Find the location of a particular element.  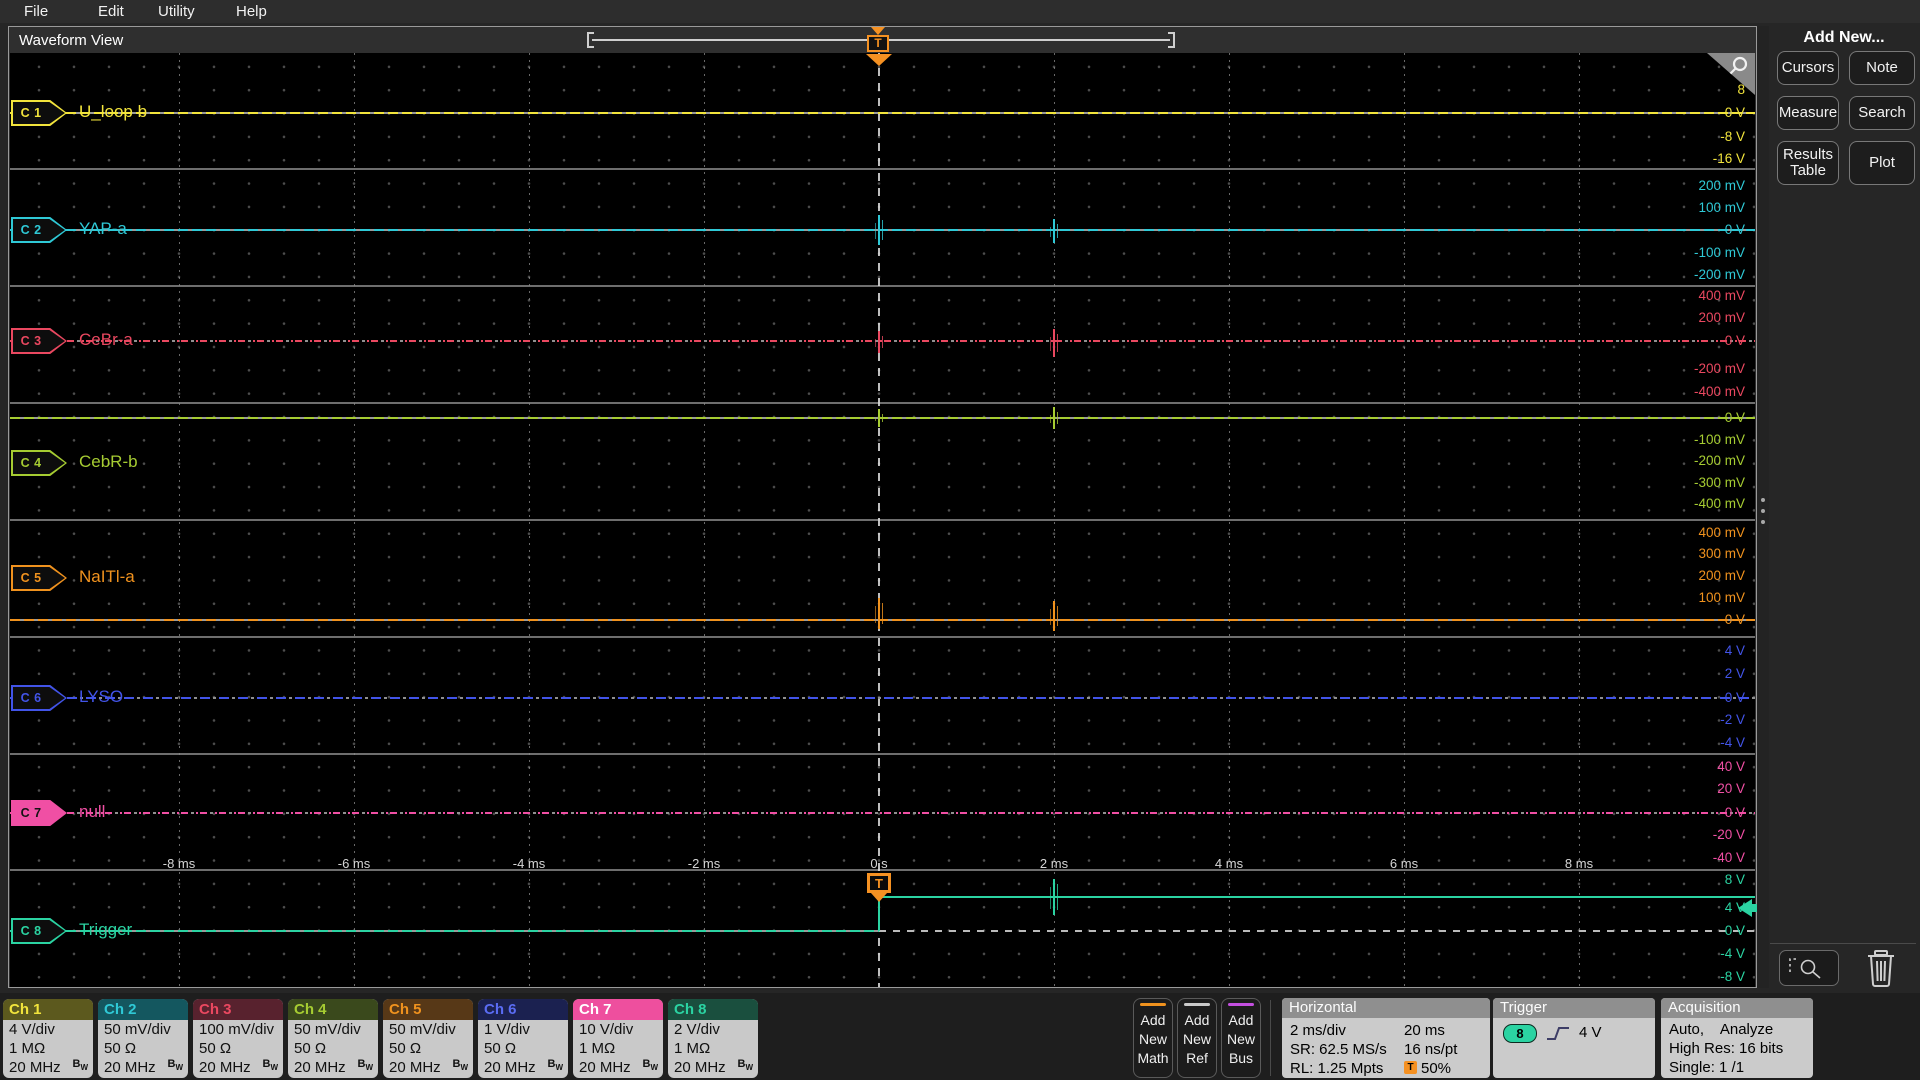

waveform-c8-high is located at coordinates (1317, 897).